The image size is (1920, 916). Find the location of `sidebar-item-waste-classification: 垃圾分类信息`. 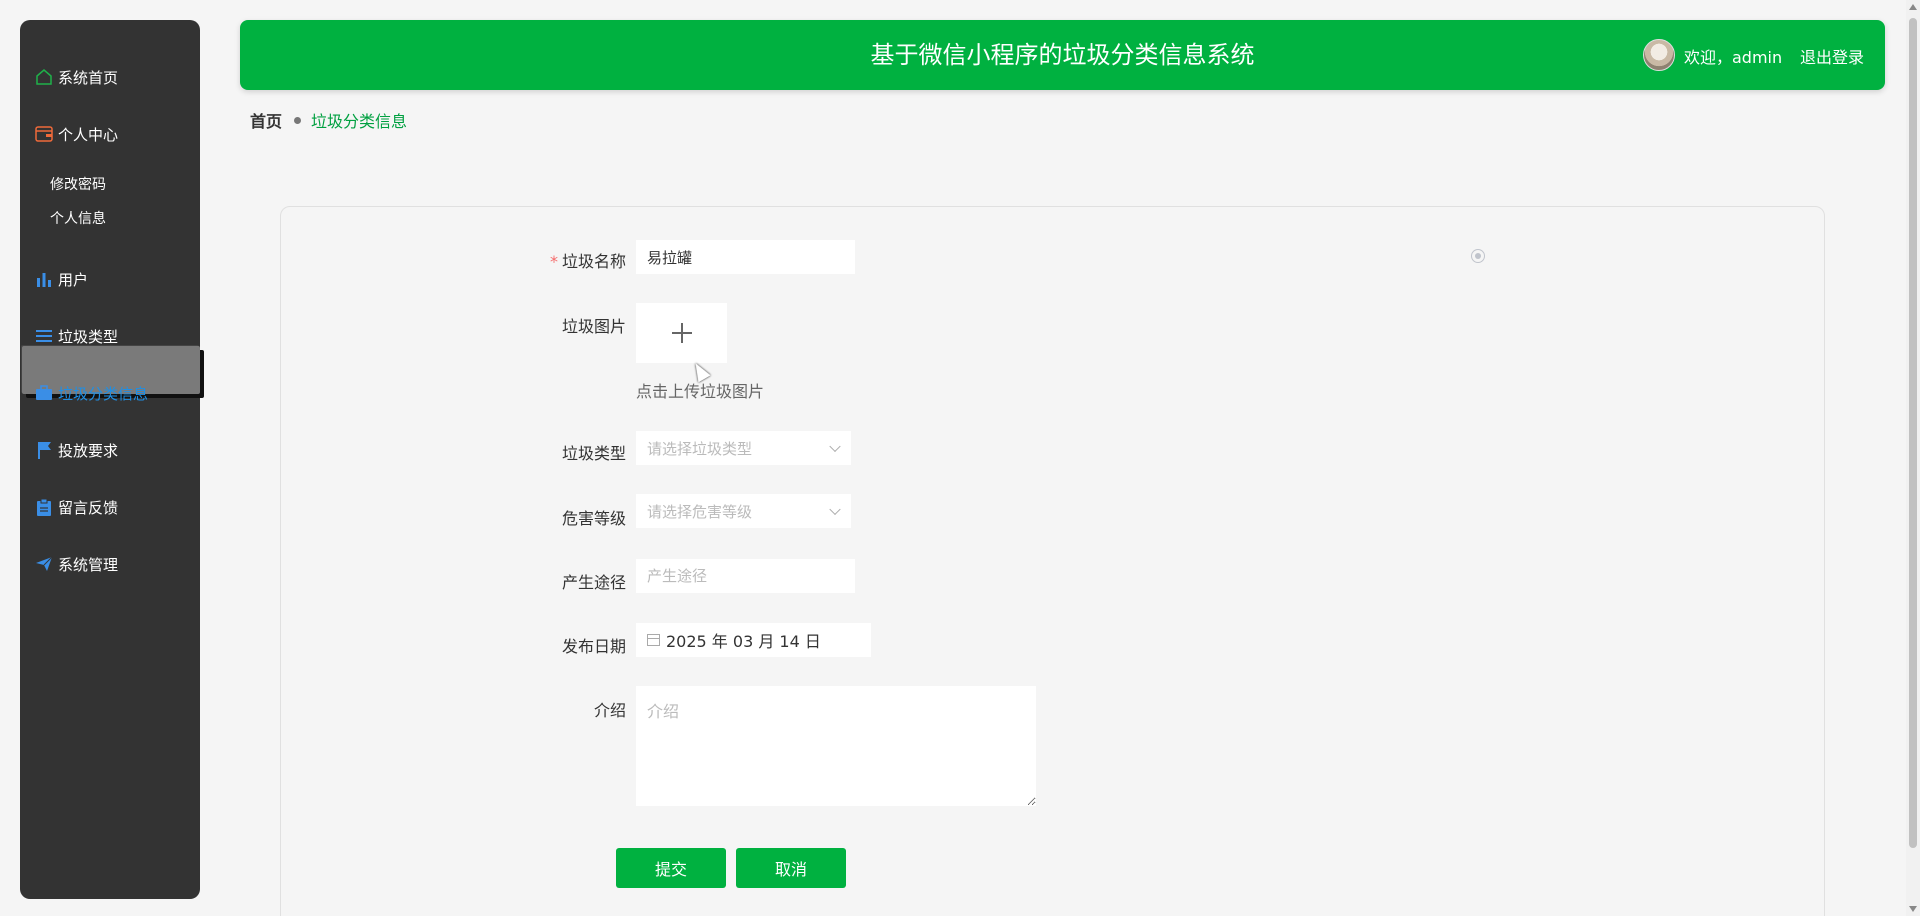

sidebar-item-waste-classification: 垃圾分类信息 is located at coordinates (91, 393).